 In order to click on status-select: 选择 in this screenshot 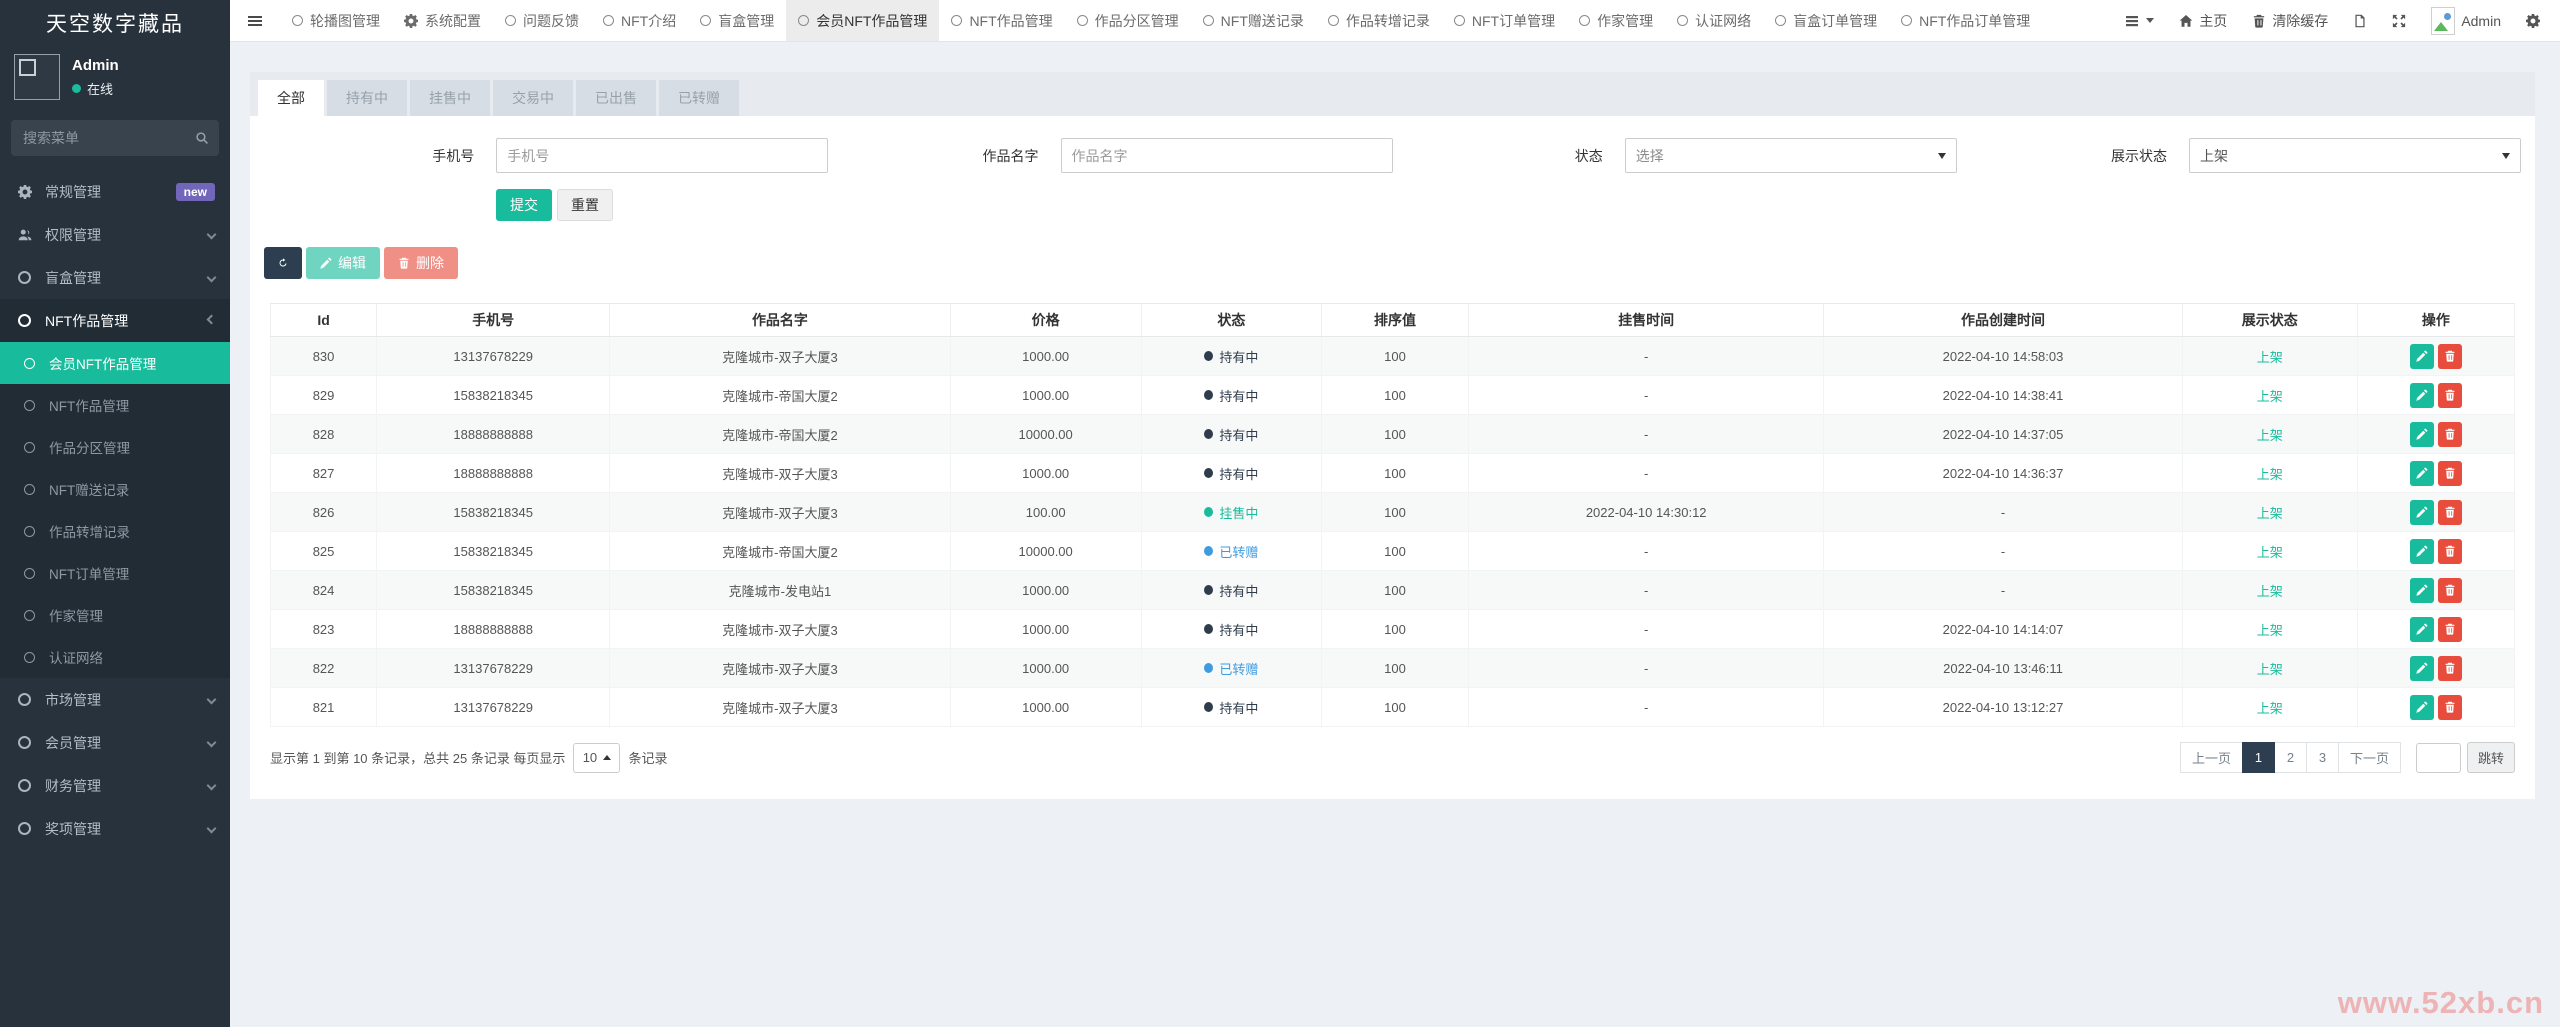, I will do `click(1790, 155)`.